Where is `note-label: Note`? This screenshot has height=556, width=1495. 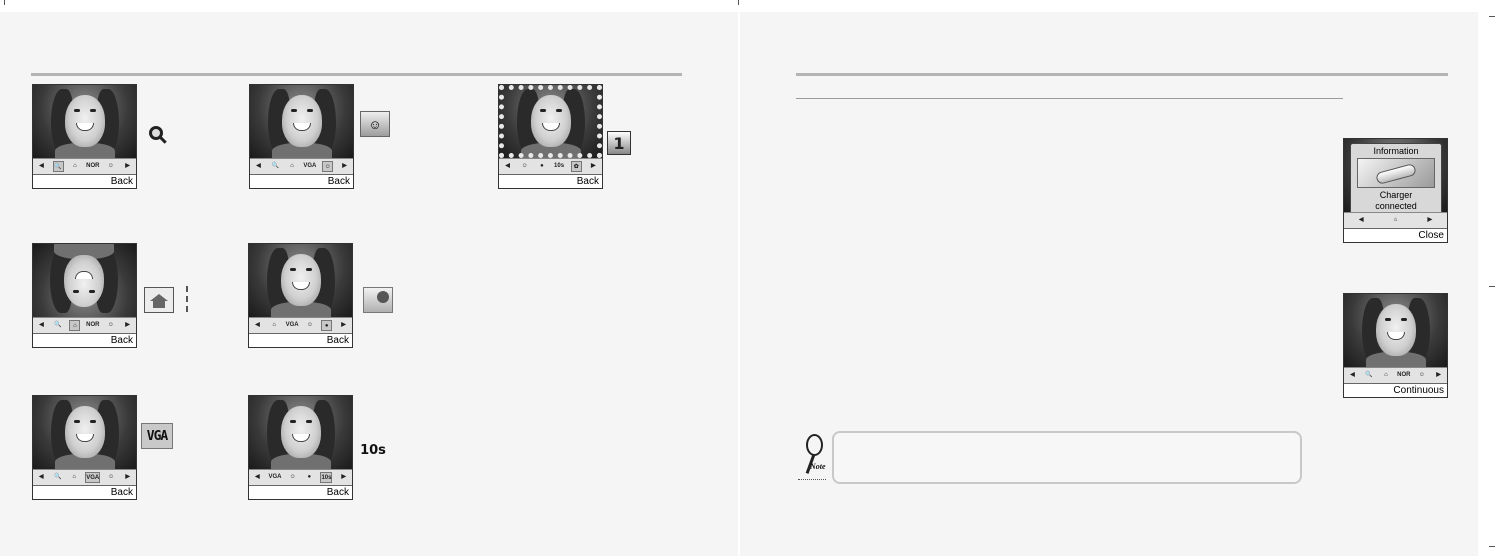
note-label: Note is located at coordinates (818, 466).